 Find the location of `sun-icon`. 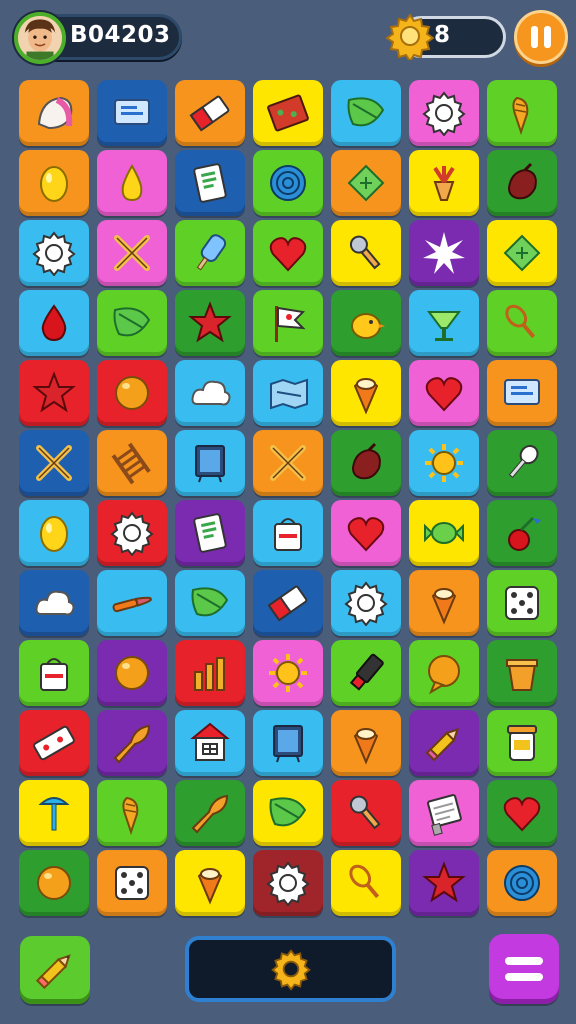

sun-icon is located at coordinates (288, 673).